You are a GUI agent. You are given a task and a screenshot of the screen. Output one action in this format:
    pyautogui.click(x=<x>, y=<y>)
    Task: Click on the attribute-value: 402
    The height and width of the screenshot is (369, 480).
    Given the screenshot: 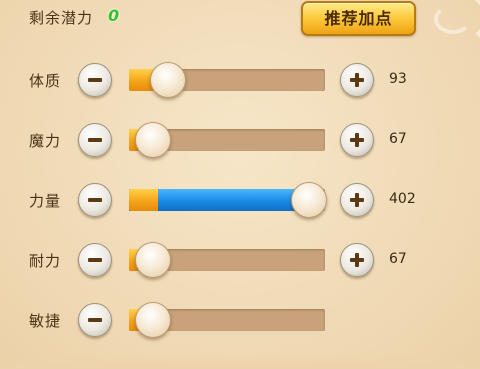 What is the action you would take?
    pyautogui.click(x=402, y=199)
    